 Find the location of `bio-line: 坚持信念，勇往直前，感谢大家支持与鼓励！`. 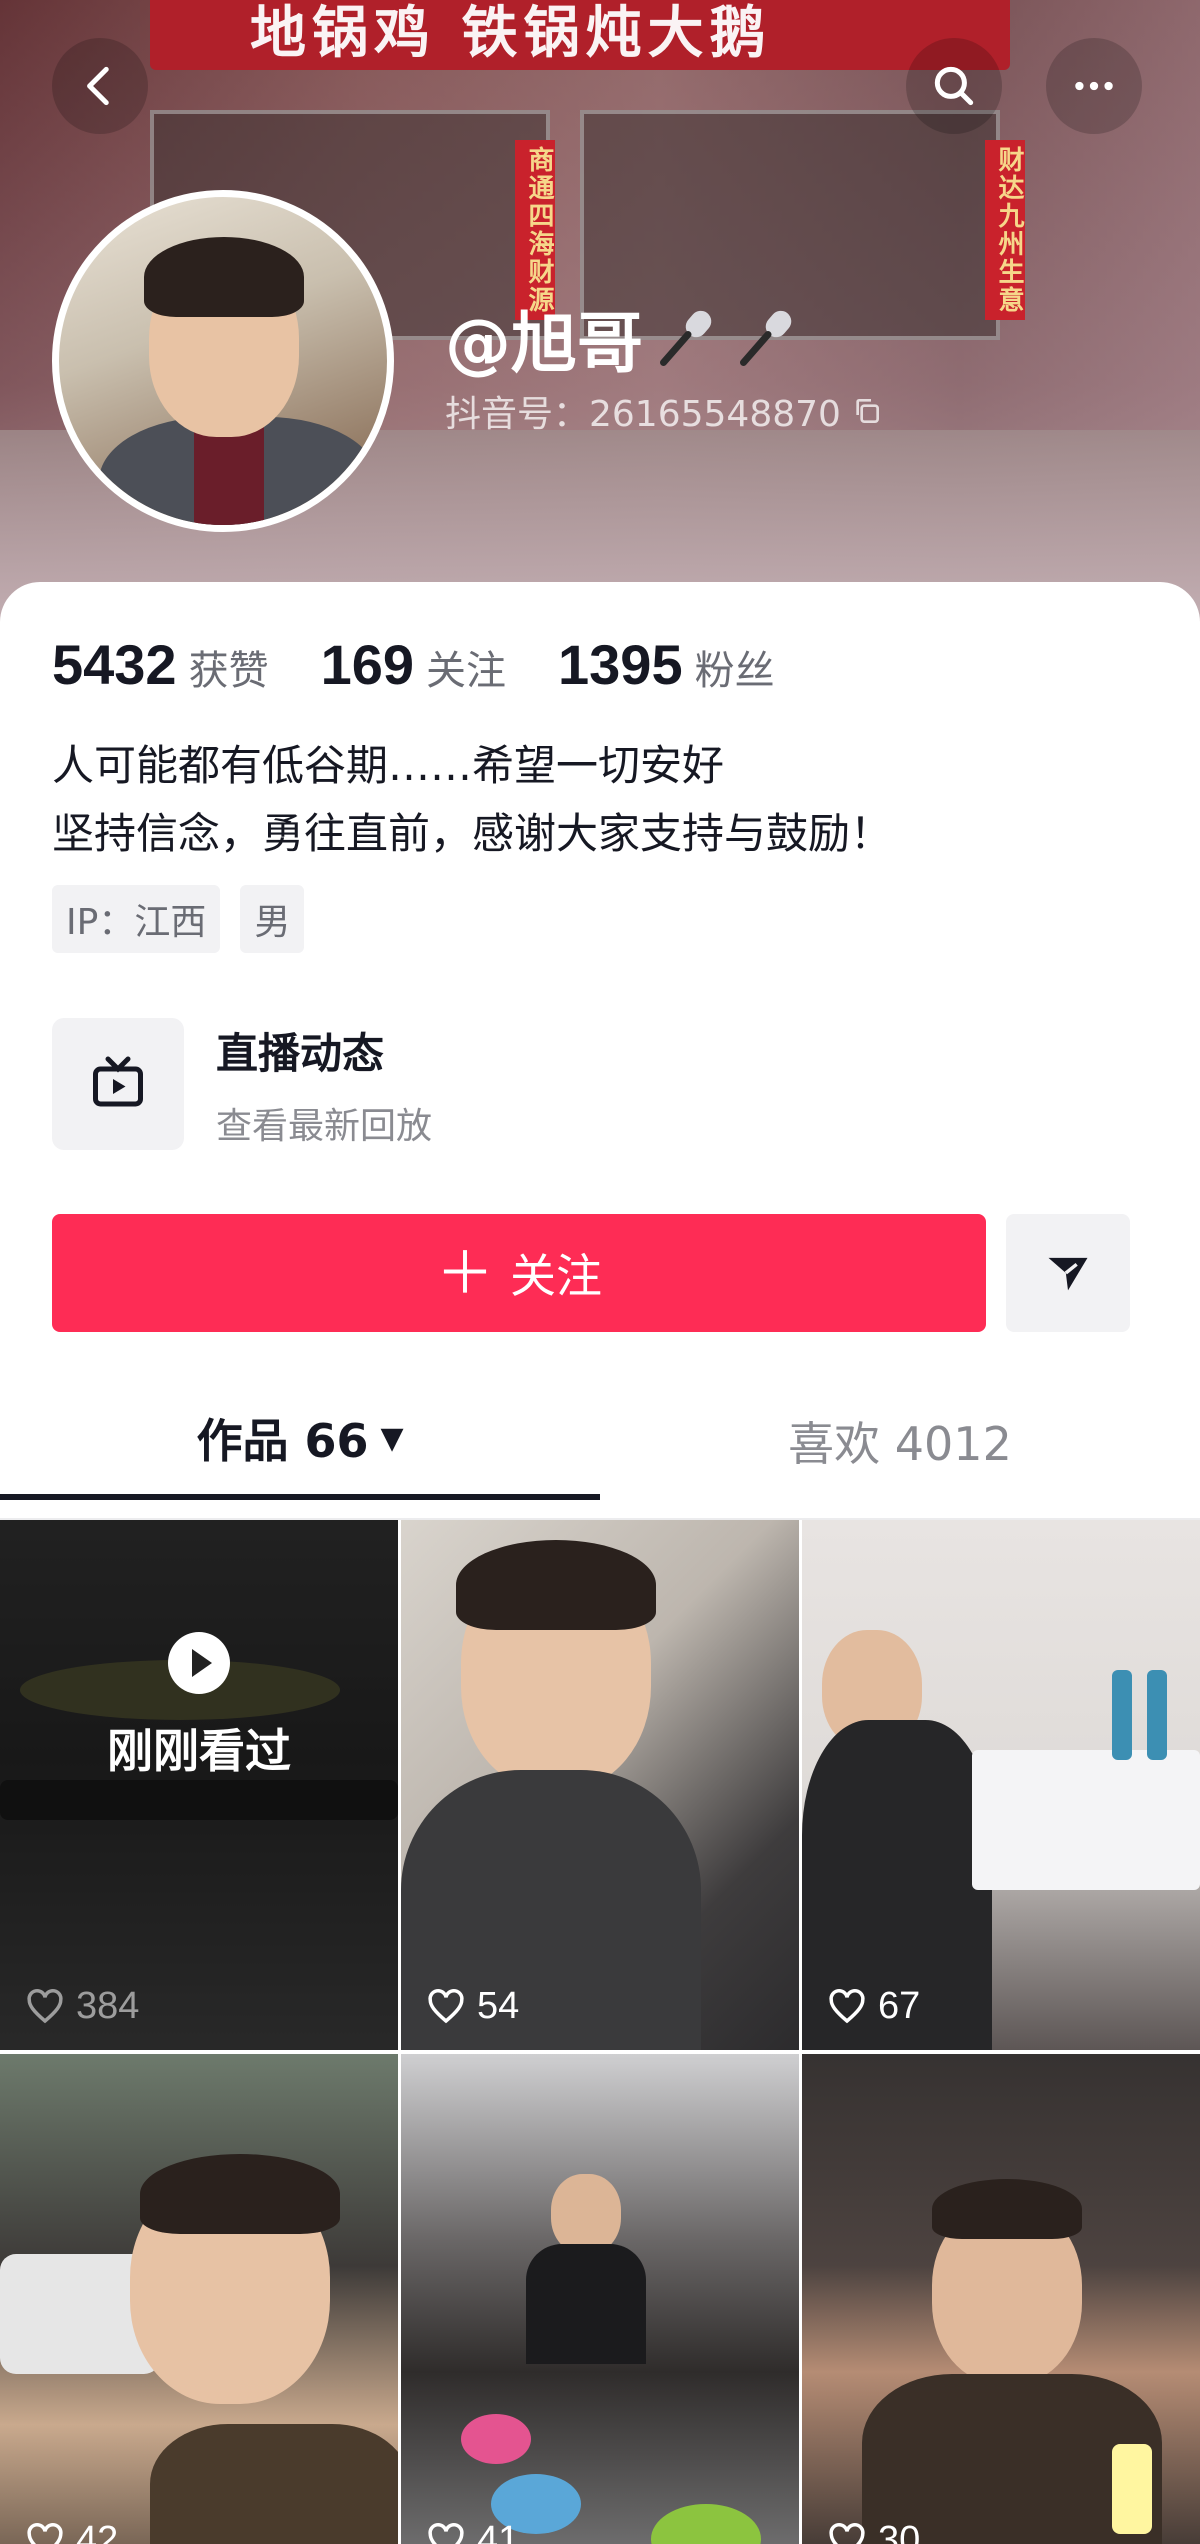

bio-line: 坚持信念，勇往直前，感谢大家支持与鼓励！ is located at coordinates (472, 833).